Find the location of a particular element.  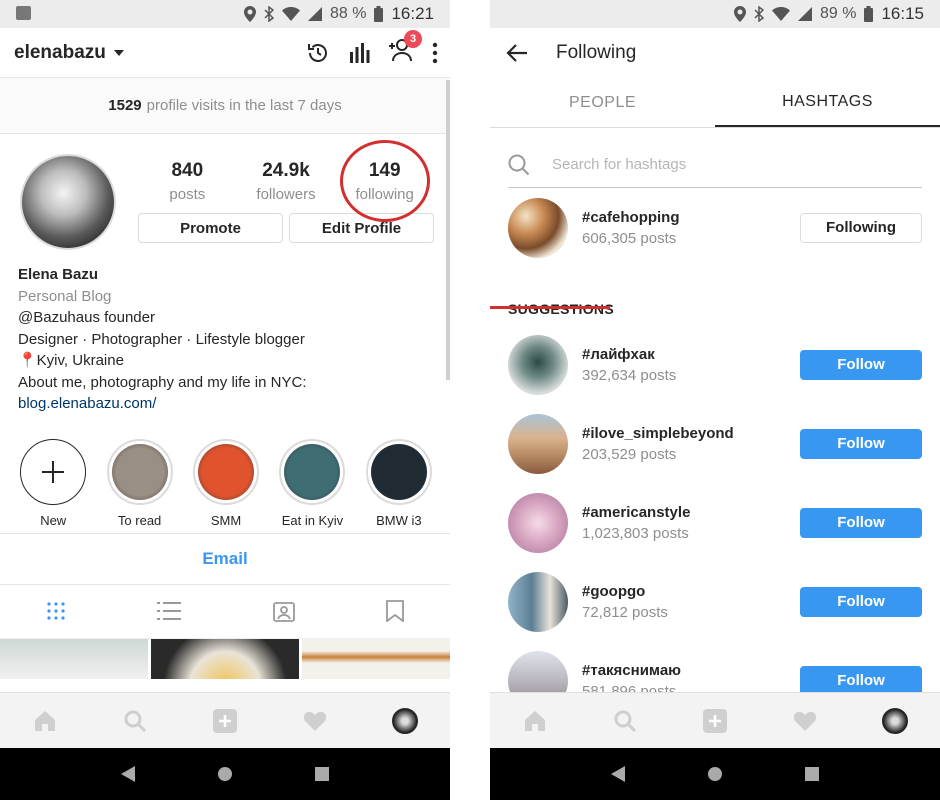

highlight-label: BMW i3 is located at coordinates (399, 520).